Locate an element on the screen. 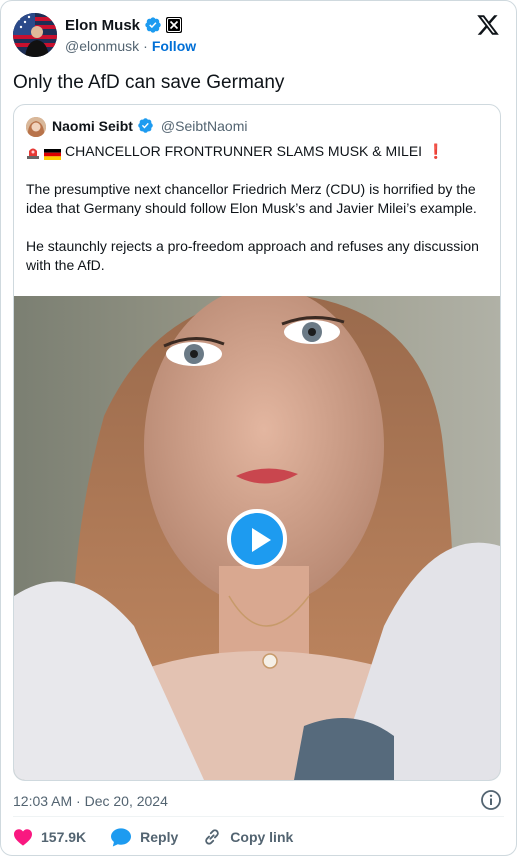 The image size is (517, 856). play-icon is located at coordinates (261, 540).